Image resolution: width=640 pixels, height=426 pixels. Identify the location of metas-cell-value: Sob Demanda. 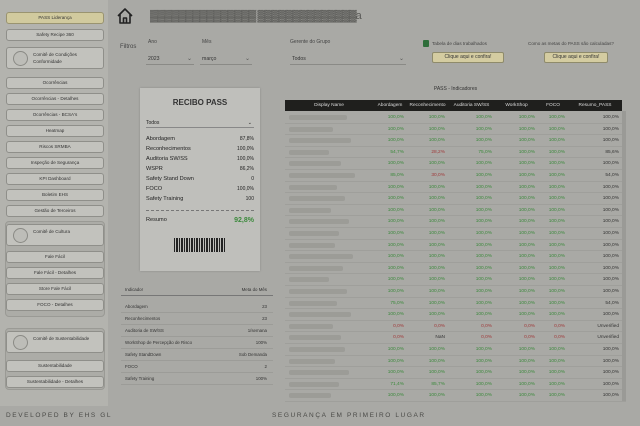
(252, 354).